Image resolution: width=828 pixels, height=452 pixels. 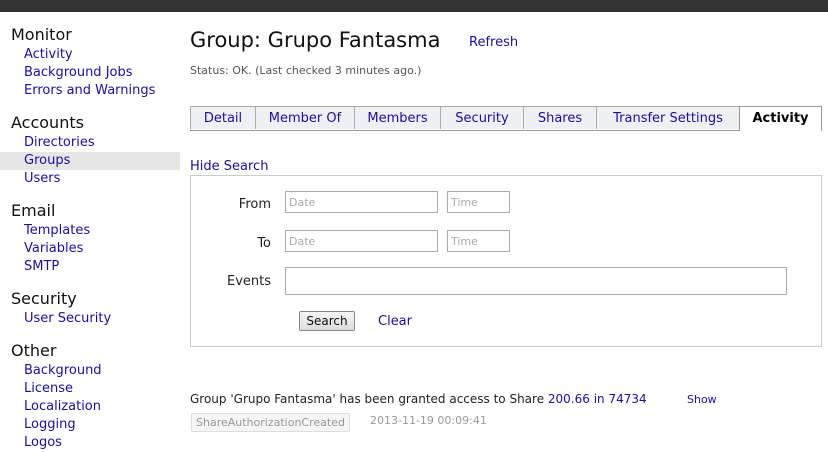 What do you see at coordinates (90, 371) in the screenshot?
I see `sidebar-item-background: Background` at bounding box center [90, 371].